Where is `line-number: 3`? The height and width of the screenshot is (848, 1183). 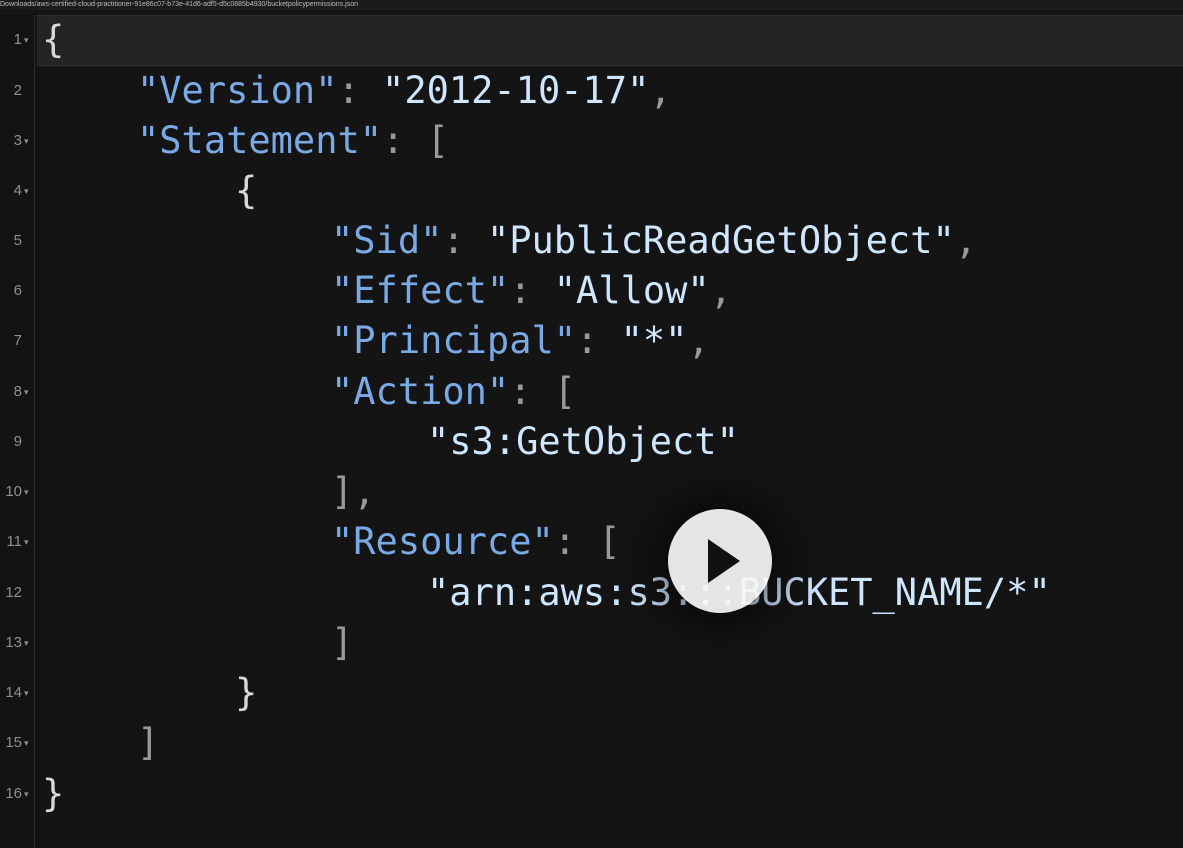 line-number: 3 is located at coordinates (17, 140).